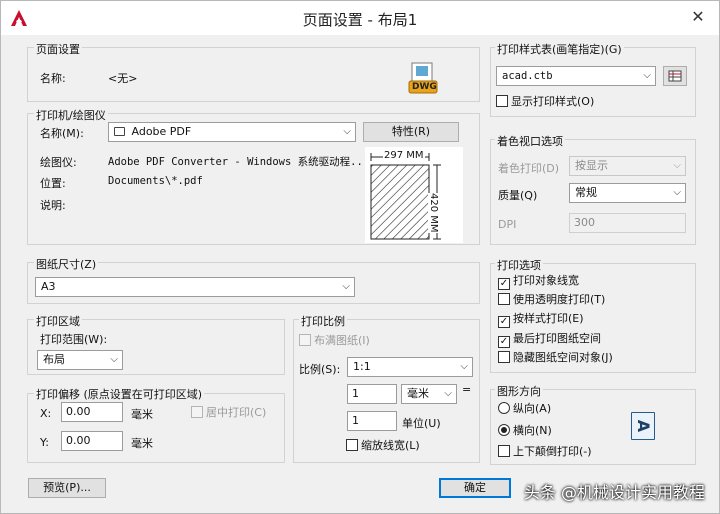  Describe the element at coordinates (74, 339) in the screenshot. I see `plot-range-label: 打印范围(W):` at that location.